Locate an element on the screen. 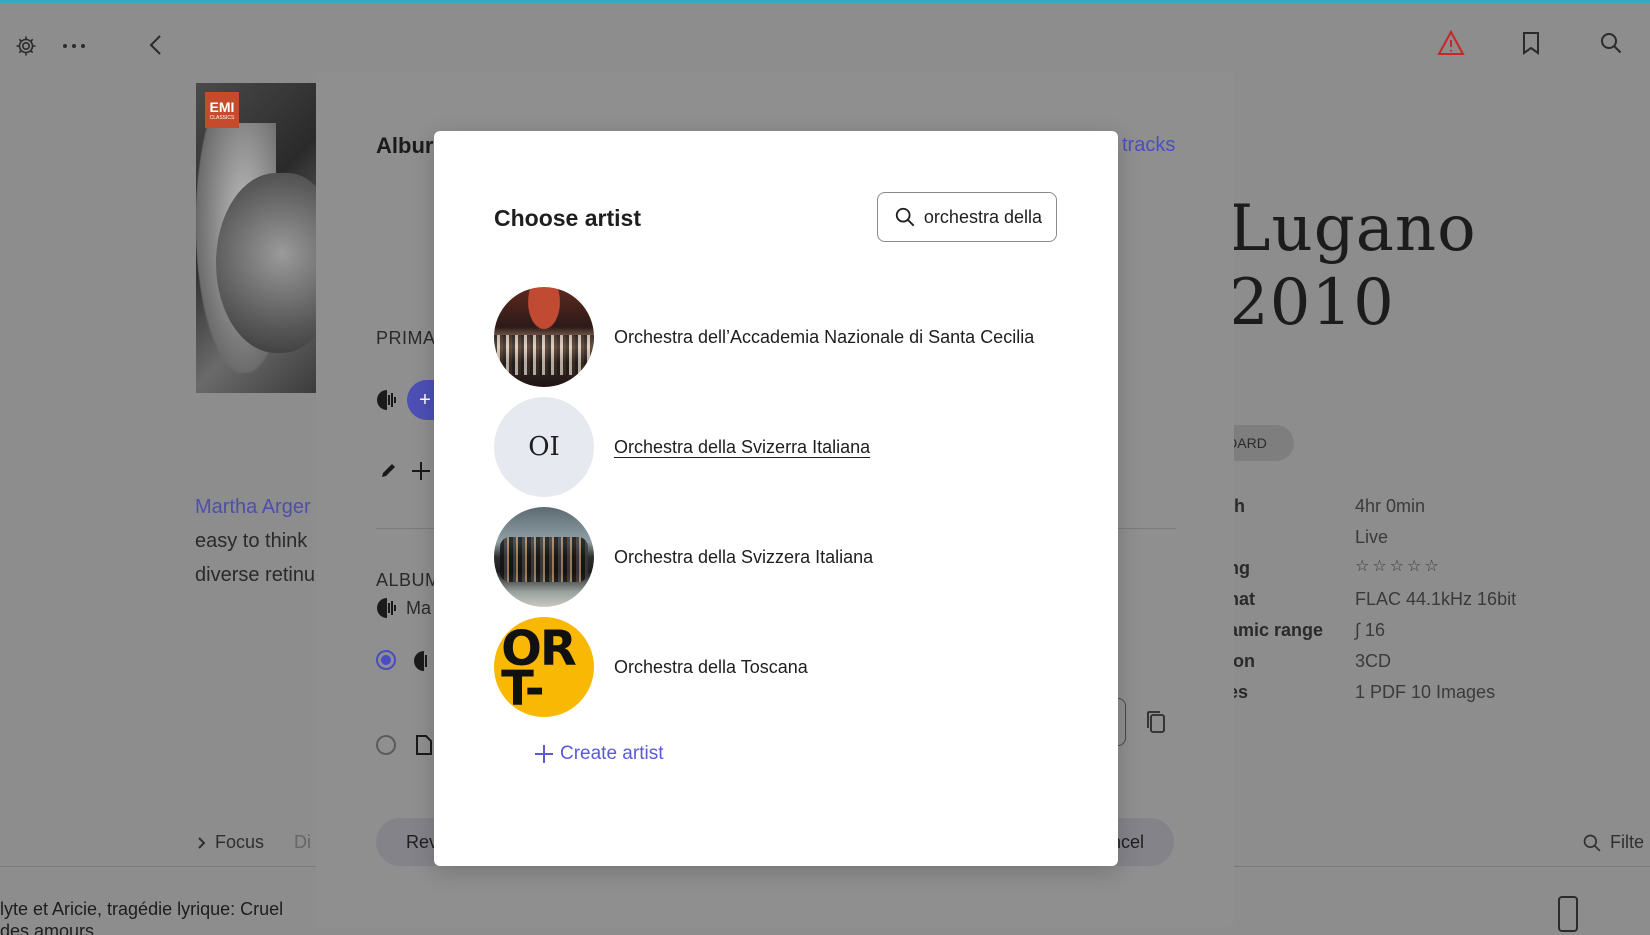 The height and width of the screenshot is (935, 1650). album-artist-name: Ma is located at coordinates (419, 608).